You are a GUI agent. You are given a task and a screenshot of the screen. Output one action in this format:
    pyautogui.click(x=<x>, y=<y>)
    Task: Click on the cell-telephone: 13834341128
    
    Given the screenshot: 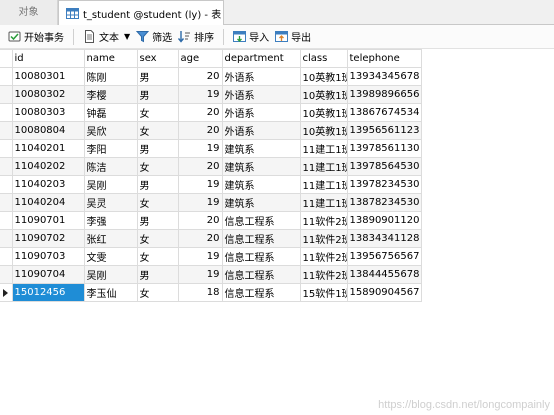 What is the action you would take?
    pyautogui.click(x=384, y=238)
    